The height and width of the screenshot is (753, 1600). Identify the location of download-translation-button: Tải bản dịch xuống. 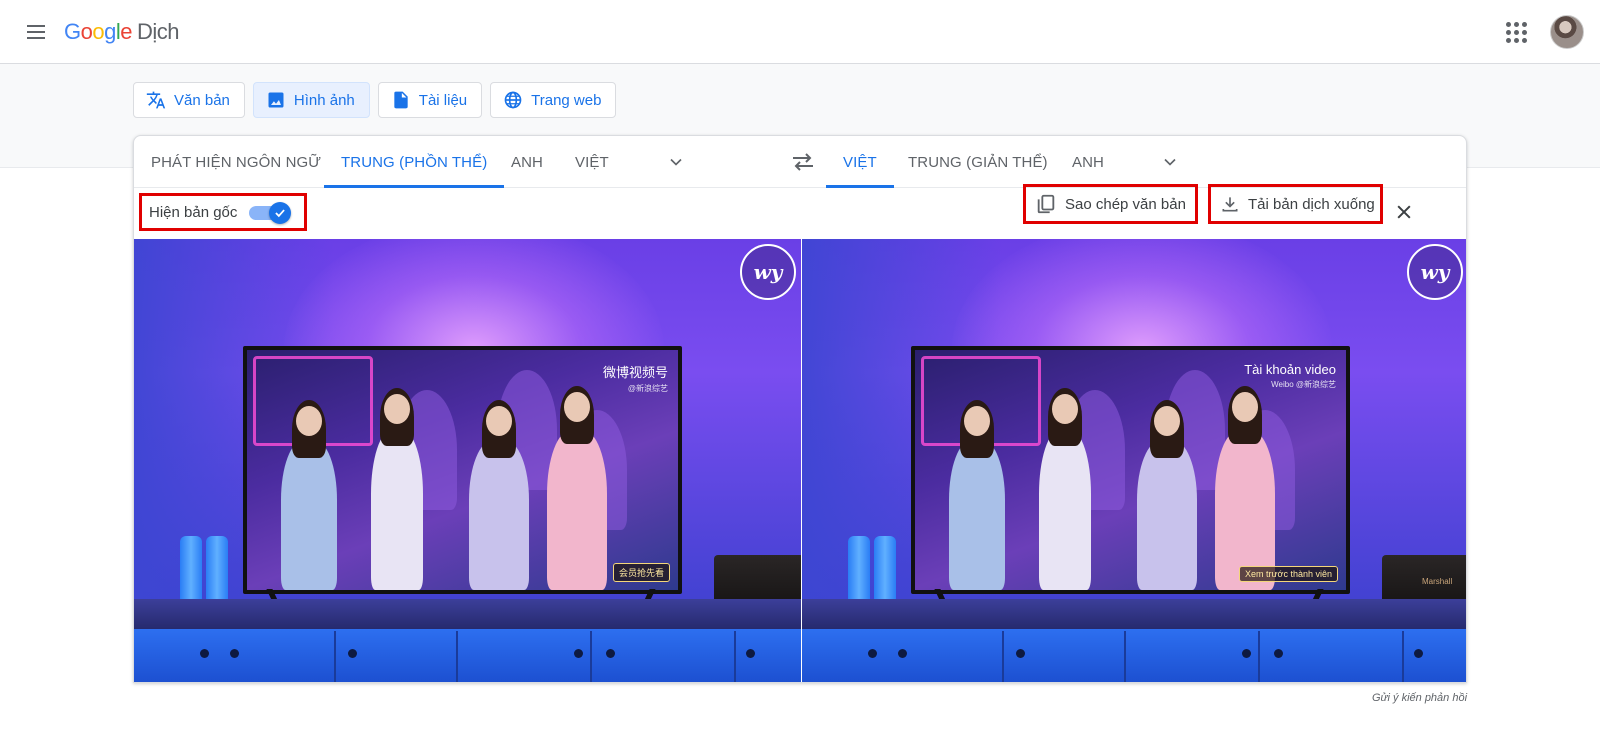
(1295, 204).